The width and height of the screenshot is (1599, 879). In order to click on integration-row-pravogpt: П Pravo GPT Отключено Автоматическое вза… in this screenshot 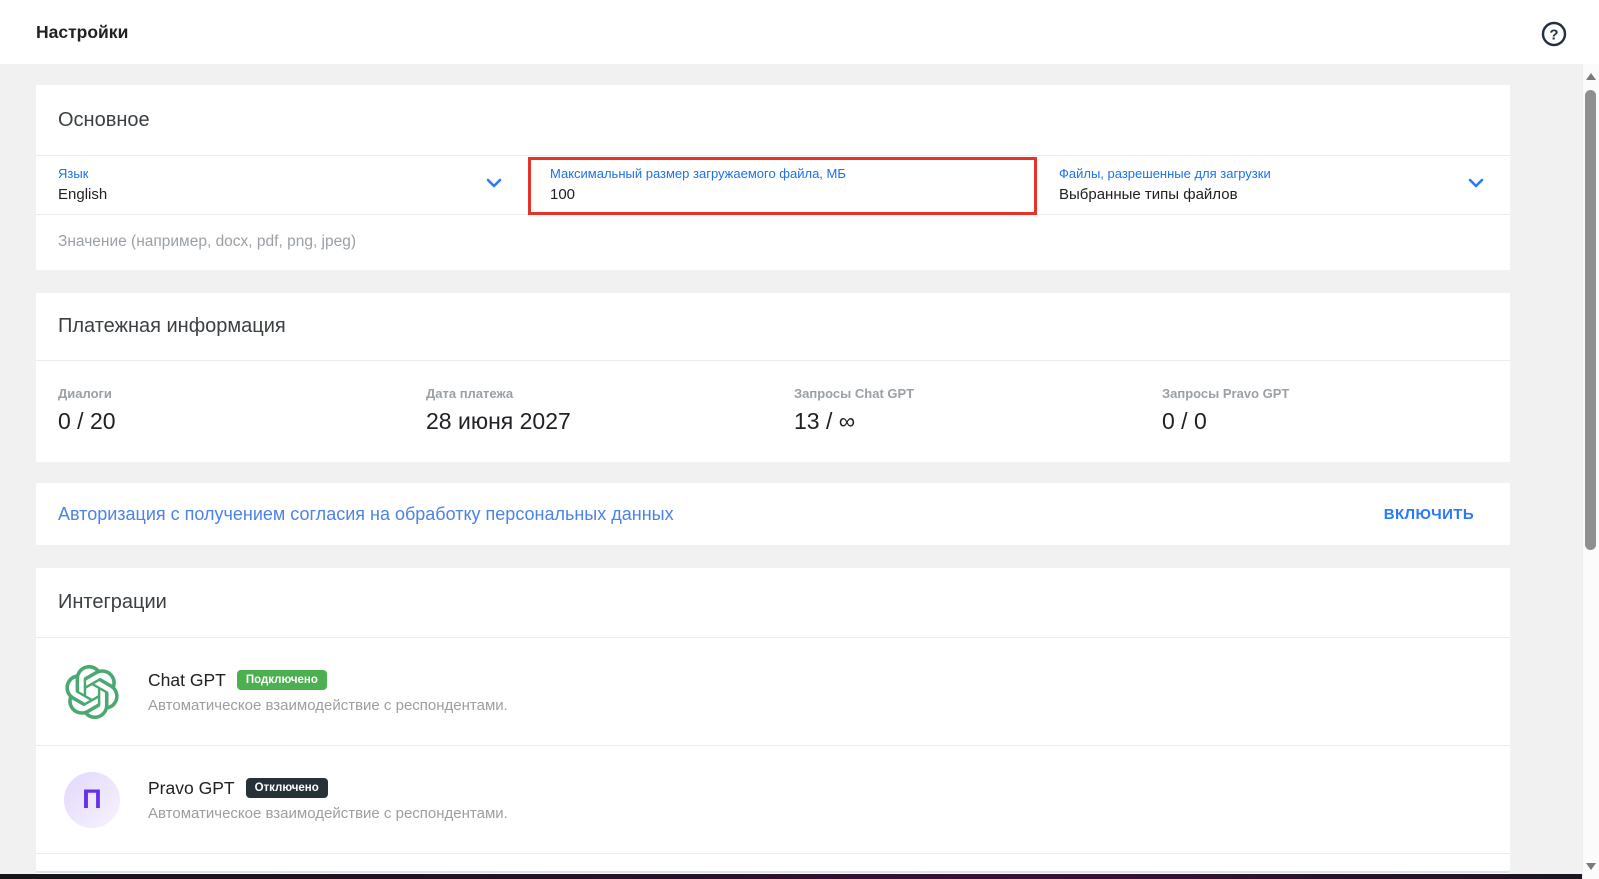, I will do `click(773, 800)`.